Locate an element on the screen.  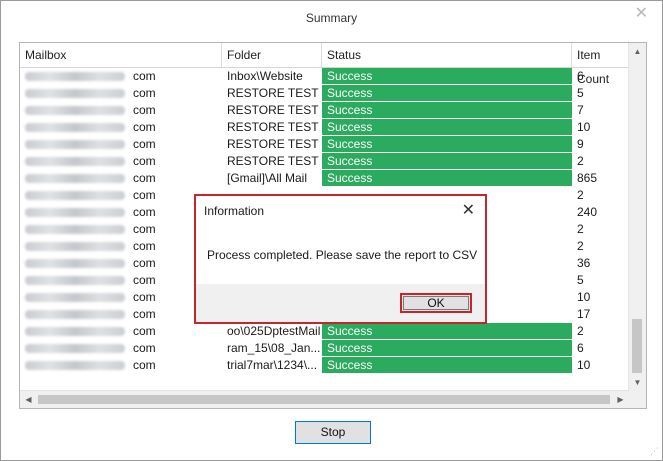
table-row: com [Gmail]\All Mail Success 865 is located at coordinates (324, 178).